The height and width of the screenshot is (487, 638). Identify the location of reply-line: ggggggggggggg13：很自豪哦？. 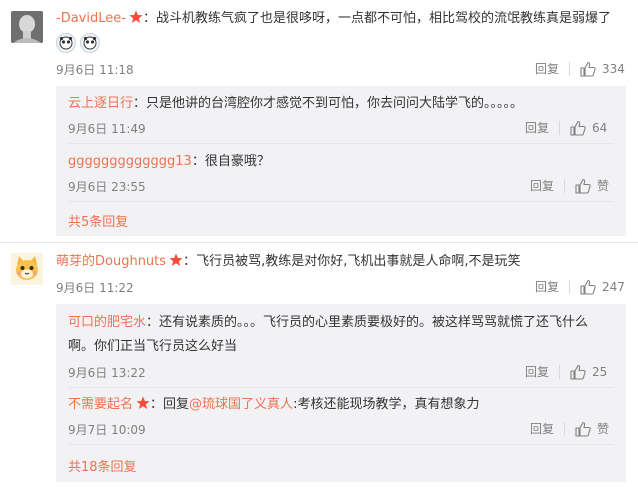
(169, 162).